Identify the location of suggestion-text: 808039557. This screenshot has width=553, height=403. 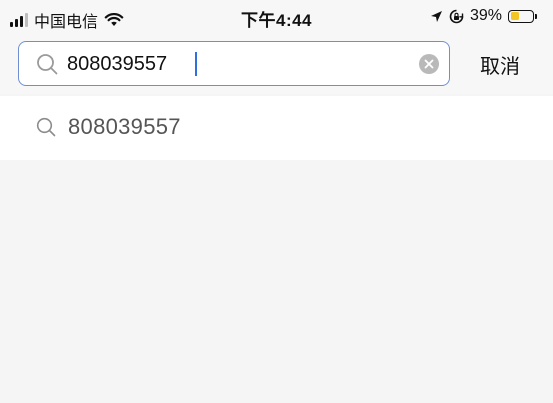
(124, 126).